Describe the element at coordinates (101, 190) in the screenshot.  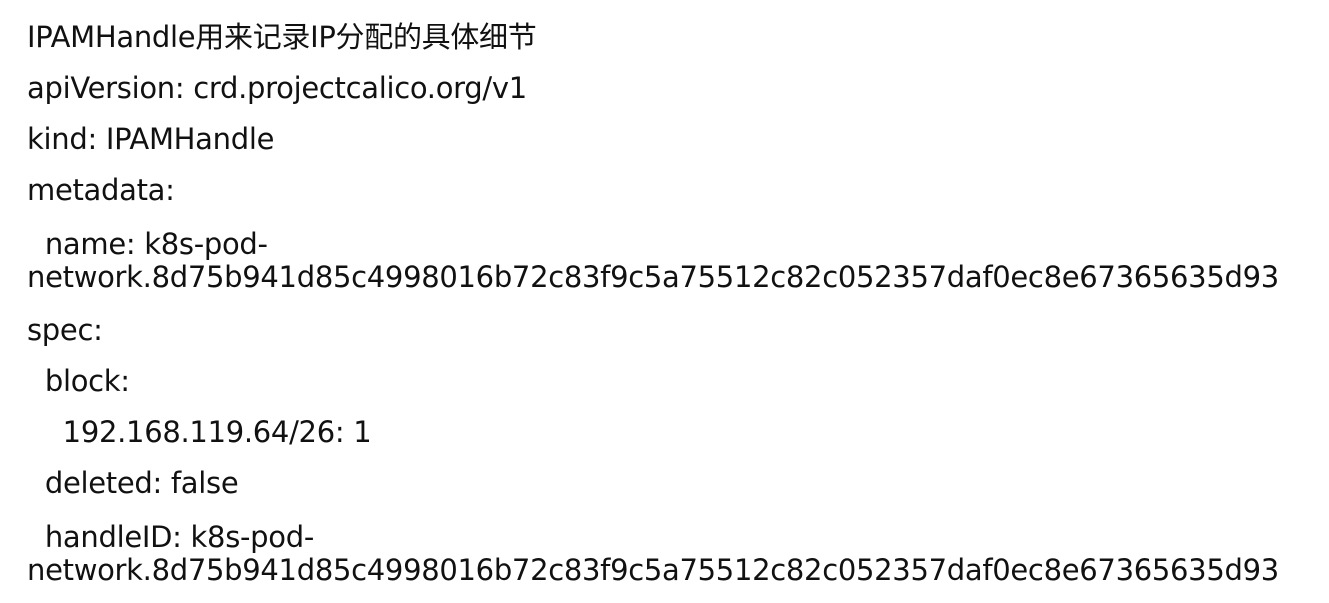
I see `yaml-line-metadata: metadata:` at that location.